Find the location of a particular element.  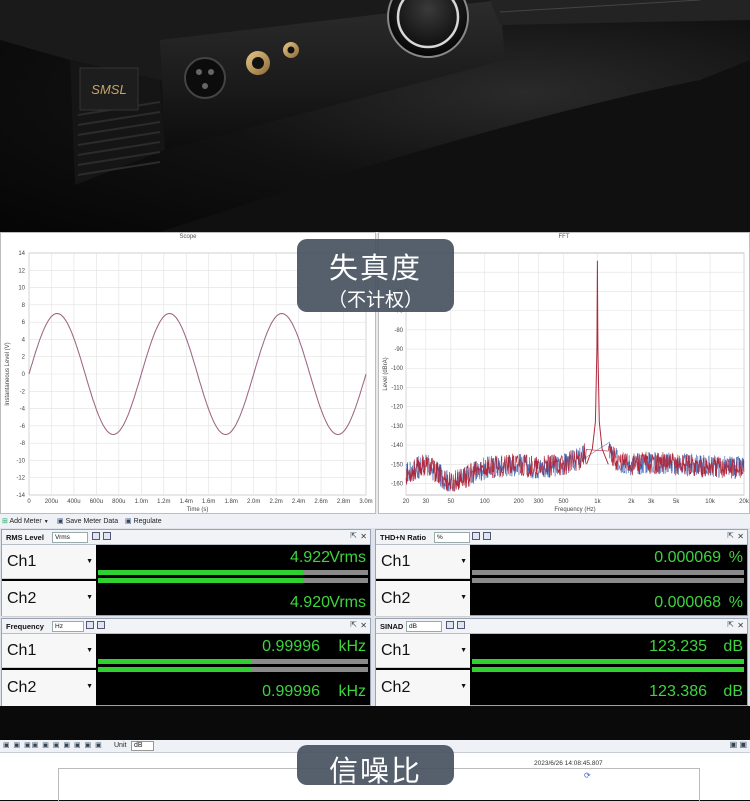

x-tick-label: 500 is located at coordinates (563, 502).